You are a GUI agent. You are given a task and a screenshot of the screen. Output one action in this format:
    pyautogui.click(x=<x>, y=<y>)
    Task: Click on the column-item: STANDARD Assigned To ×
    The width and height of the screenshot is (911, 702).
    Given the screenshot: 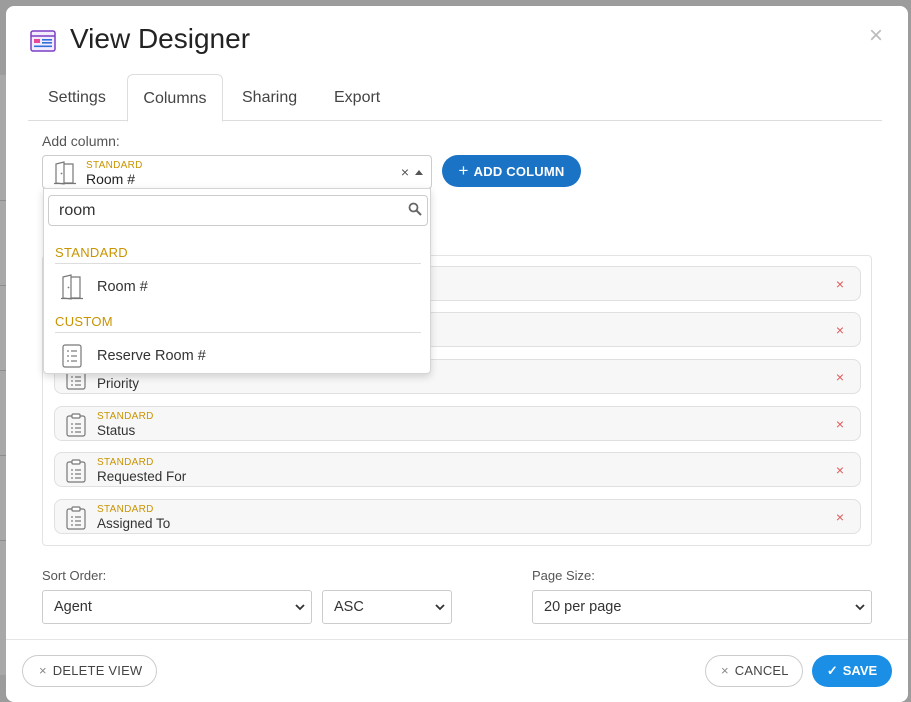 What is the action you would take?
    pyautogui.click(x=457, y=516)
    